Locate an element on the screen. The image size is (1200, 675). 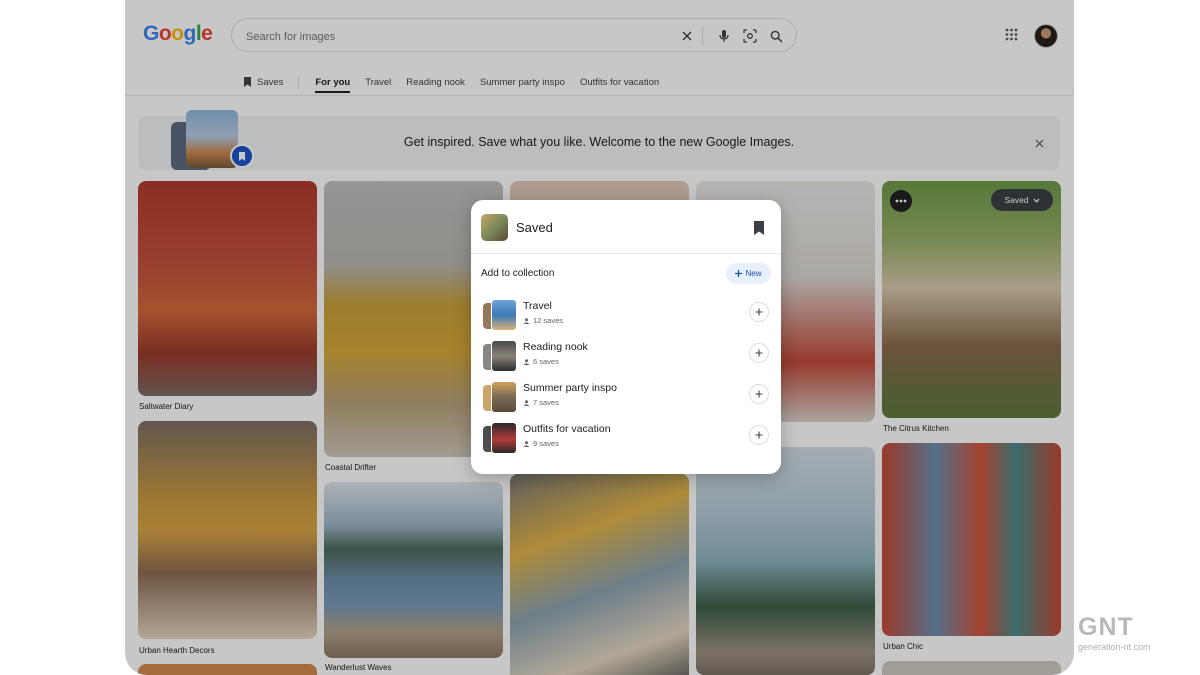
caption-urban-chic: Urban Chic is located at coordinates (903, 646).